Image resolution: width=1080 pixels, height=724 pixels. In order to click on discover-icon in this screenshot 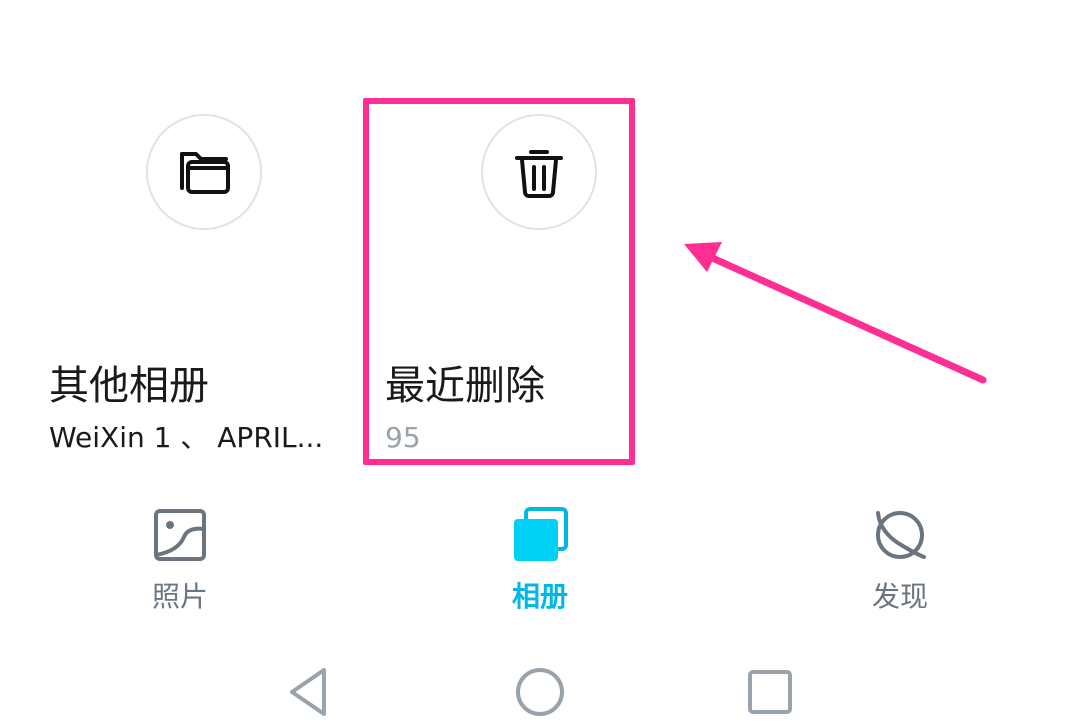, I will do `click(901, 535)`.